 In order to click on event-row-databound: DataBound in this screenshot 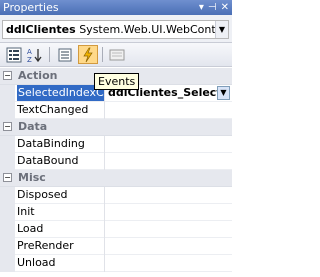, I will do `click(116, 161)`.